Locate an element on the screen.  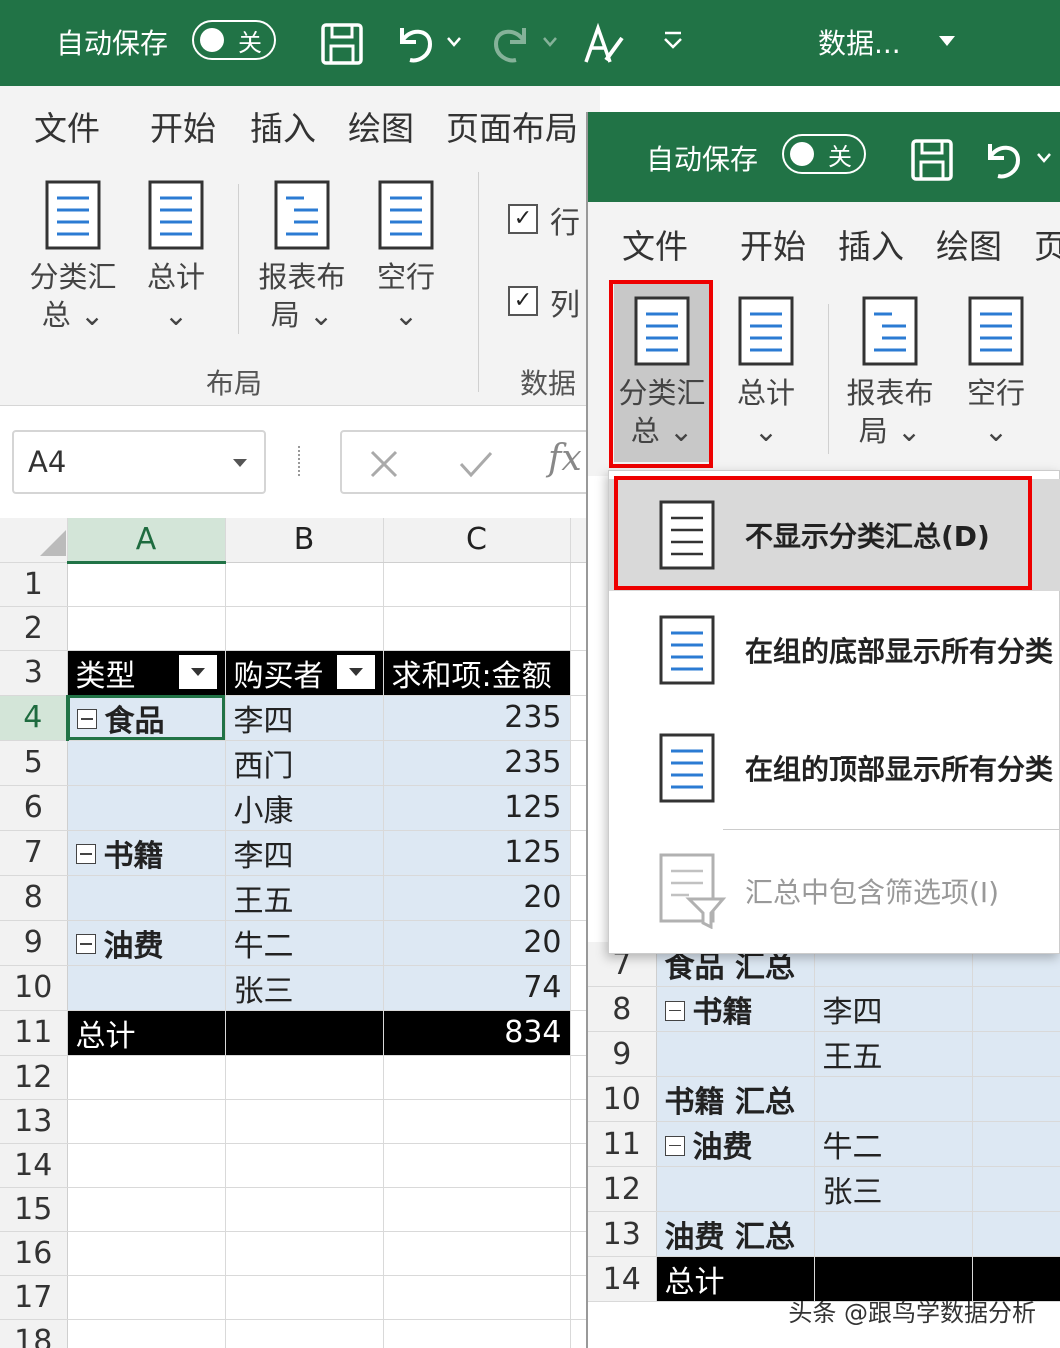
row-header: 15 is located at coordinates (34, 1209).